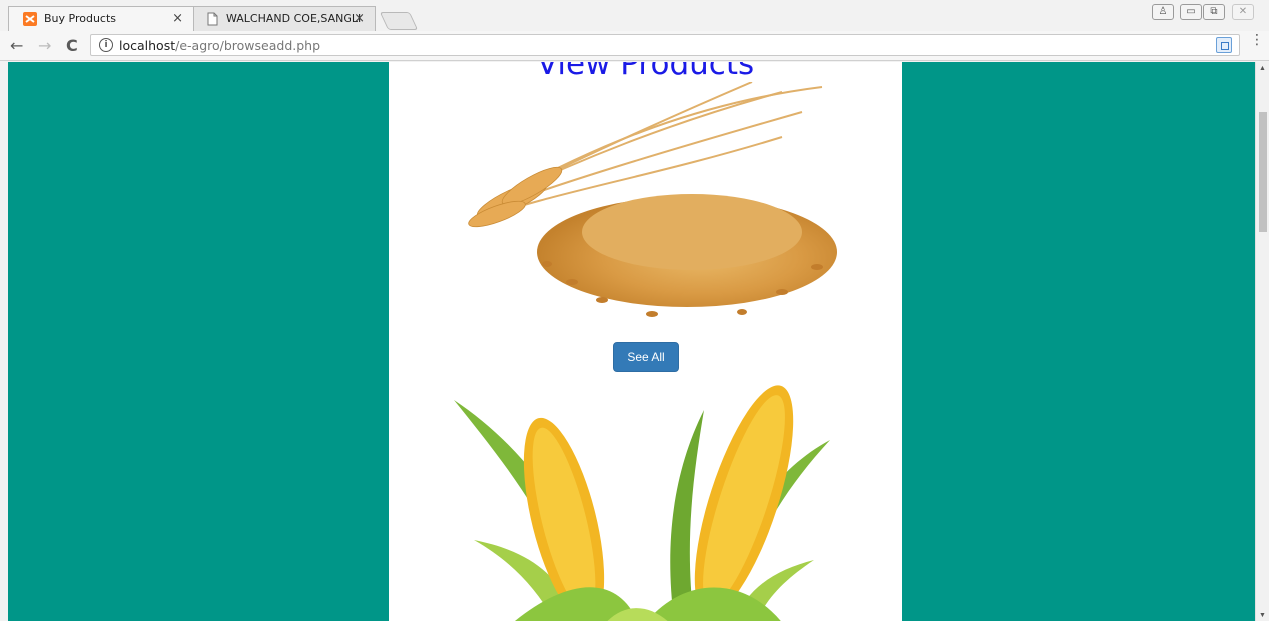 The height and width of the screenshot is (621, 1269). Describe the element at coordinates (1243, 12) in the screenshot. I see `close-window-icon: ✕` at that location.